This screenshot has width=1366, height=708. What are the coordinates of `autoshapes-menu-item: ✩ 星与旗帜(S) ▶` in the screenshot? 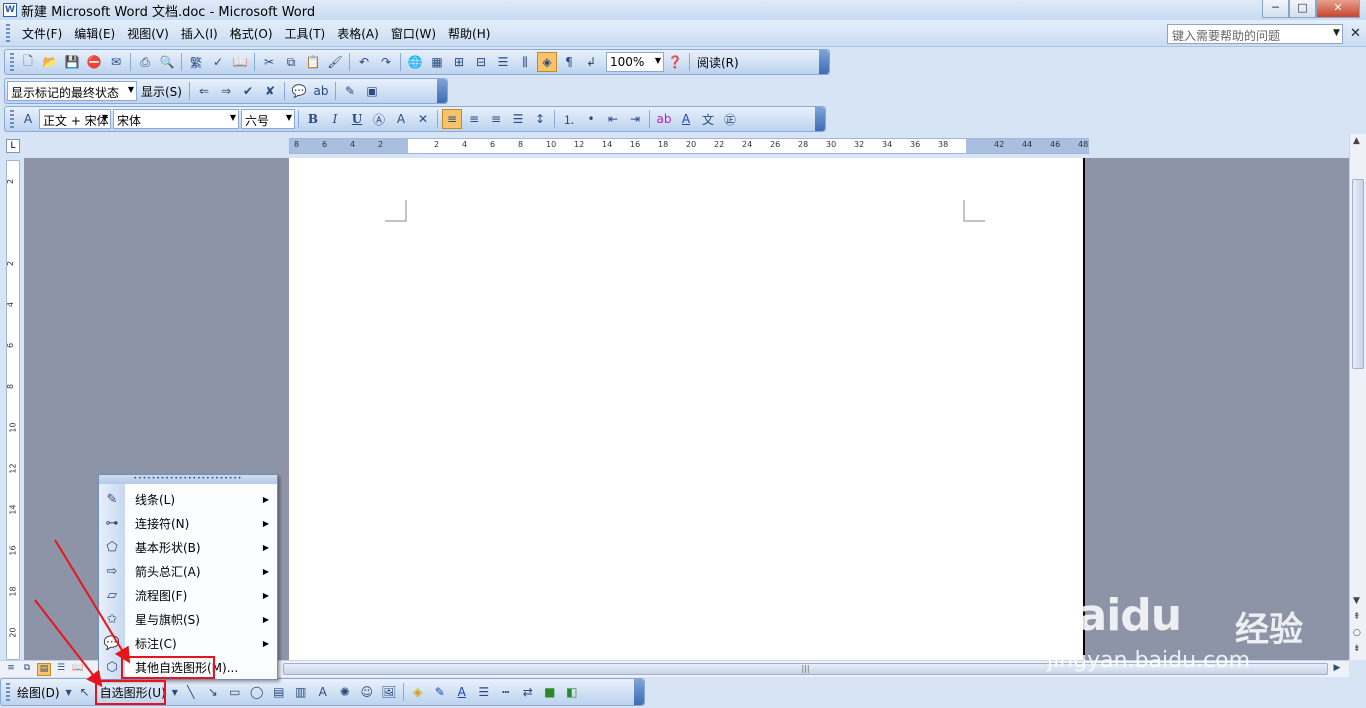 It's located at (188, 619).